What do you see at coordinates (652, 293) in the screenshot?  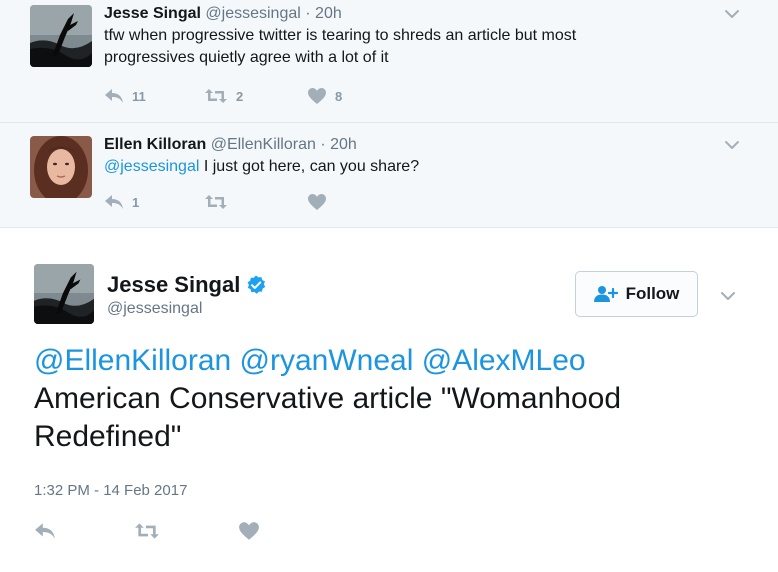 I see `follow-button-label: Follow` at bounding box center [652, 293].